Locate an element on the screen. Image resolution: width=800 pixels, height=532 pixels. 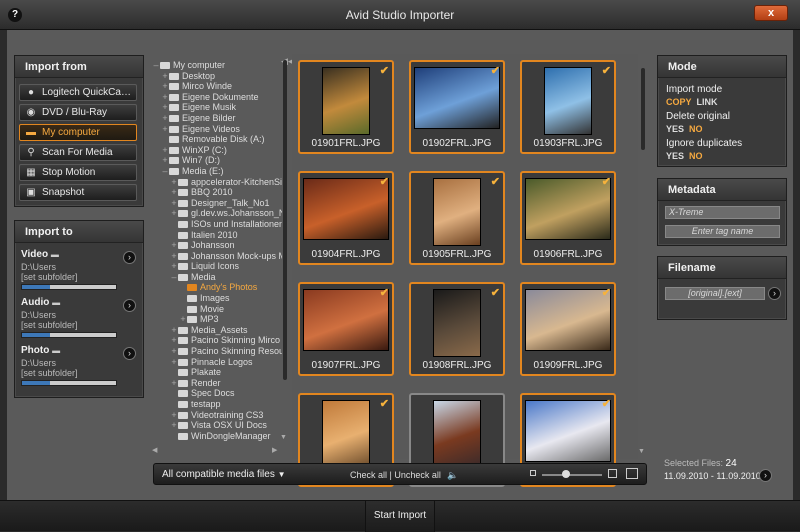
tree-item: + Videotraining CS3 is located at coordinates (217, 415).